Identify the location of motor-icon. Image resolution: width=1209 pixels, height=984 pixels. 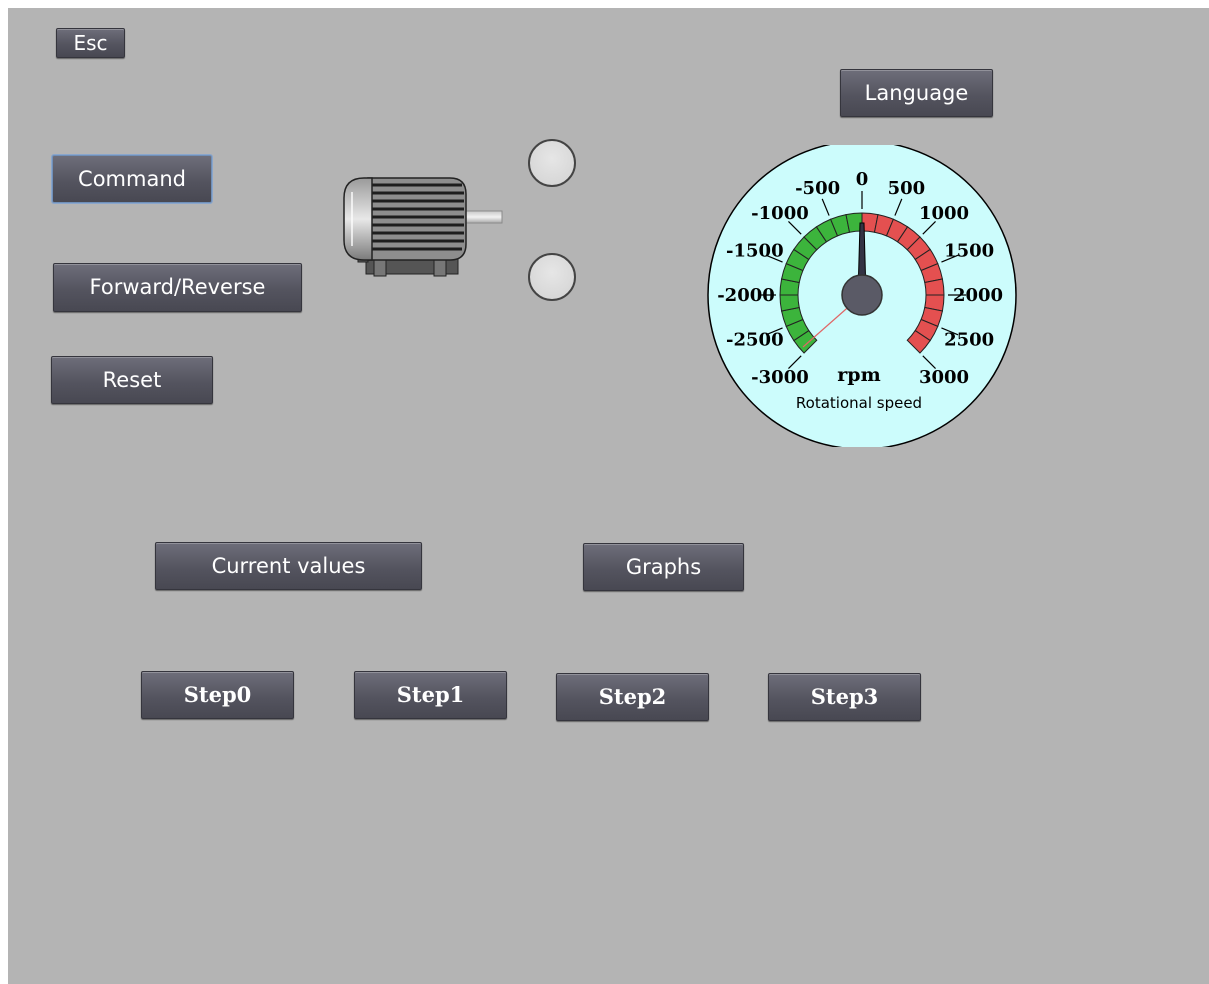
(423, 227).